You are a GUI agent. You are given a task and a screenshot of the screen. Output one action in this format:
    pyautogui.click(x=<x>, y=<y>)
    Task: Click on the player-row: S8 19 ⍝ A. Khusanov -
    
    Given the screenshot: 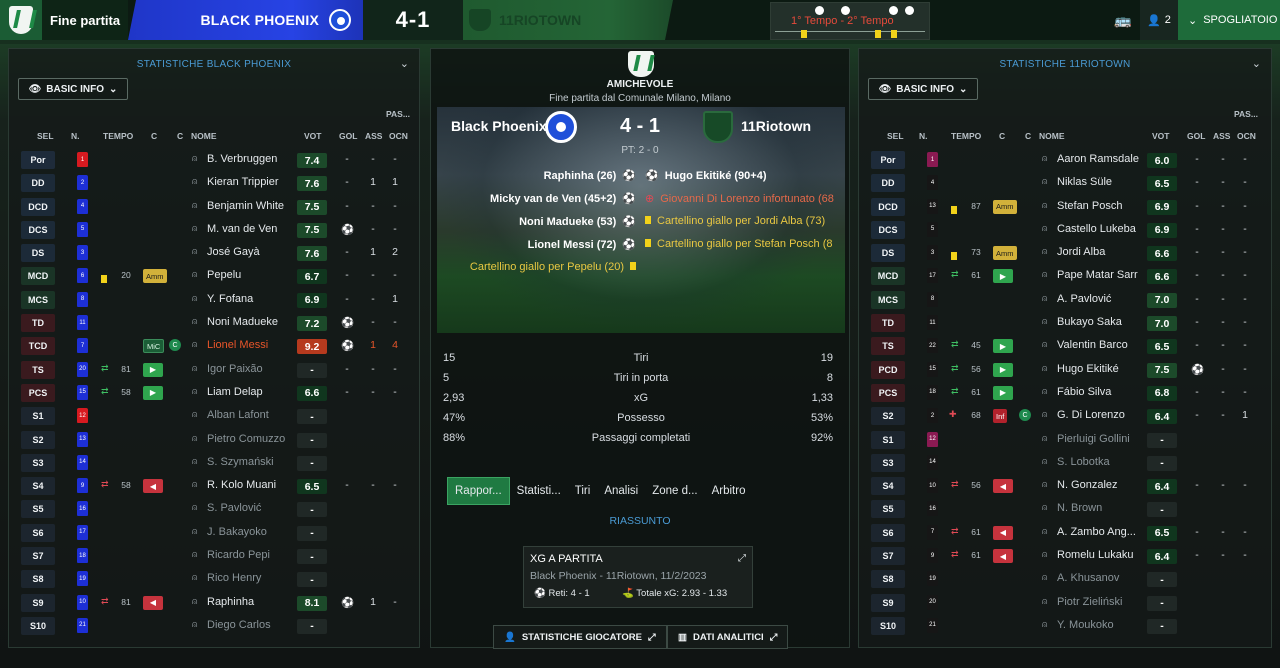 What is the action you would take?
    pyautogui.click(x=1065, y=579)
    